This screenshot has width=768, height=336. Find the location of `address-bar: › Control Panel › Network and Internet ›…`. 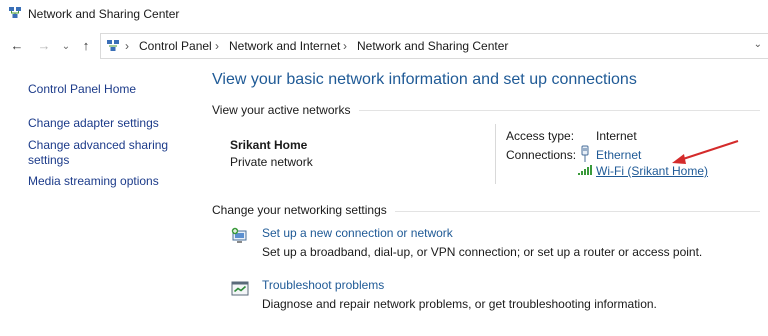

address-bar: › Control Panel › Network and Internet ›… is located at coordinates (434, 46).